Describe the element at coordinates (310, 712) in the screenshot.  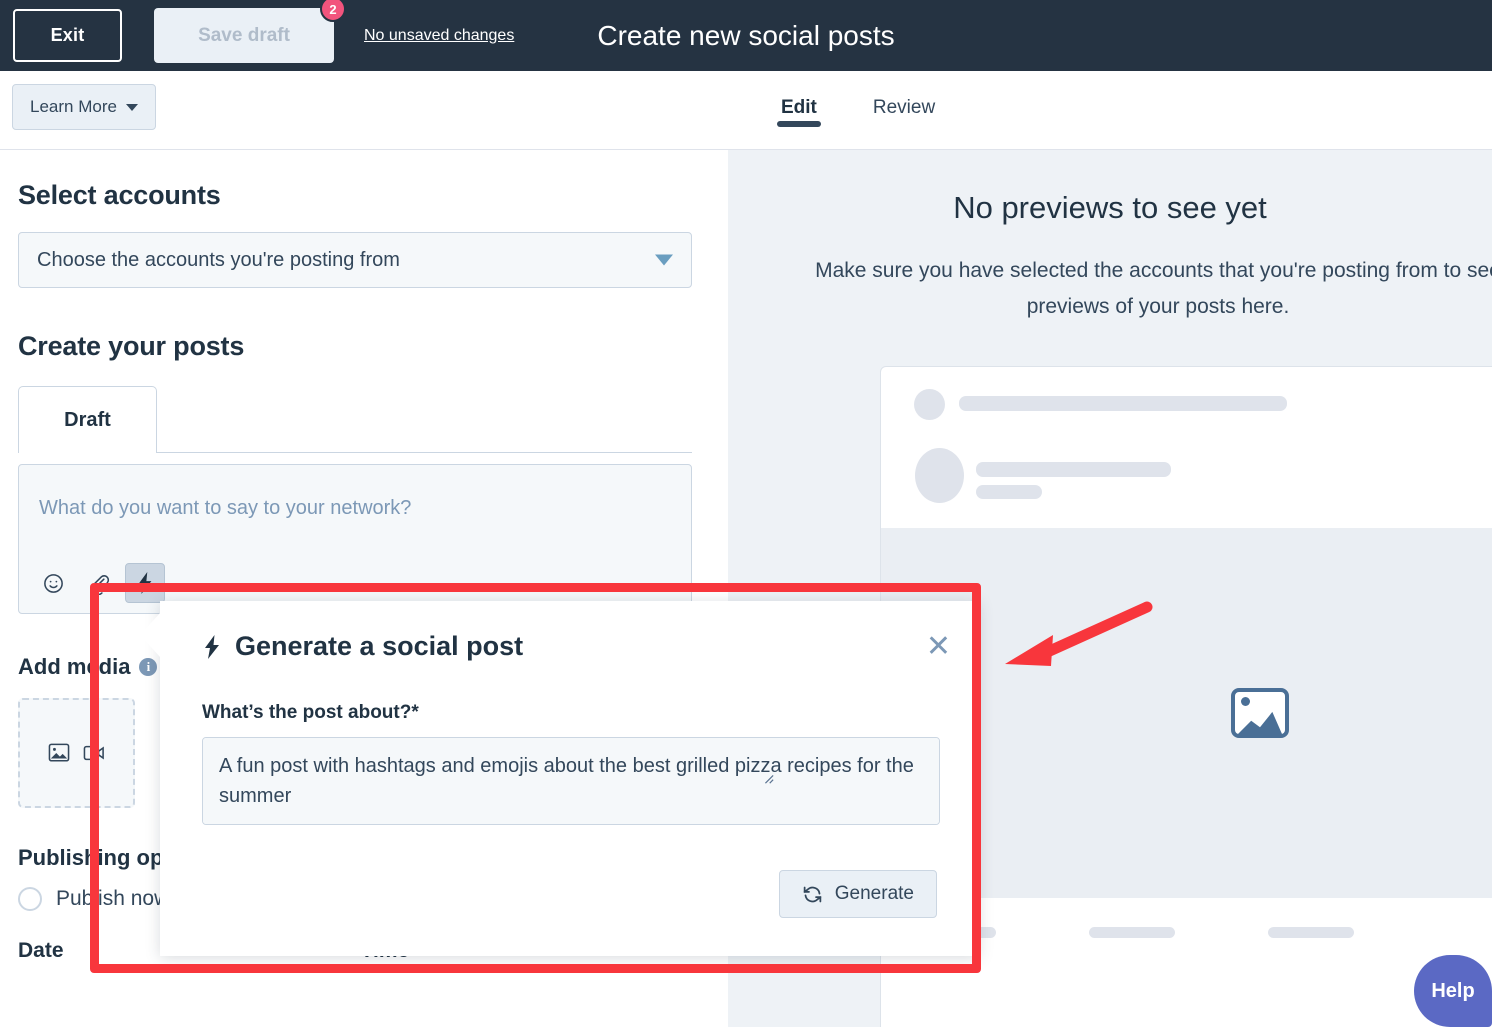
I see `prompt-field-label: What’s the post about?*` at that location.